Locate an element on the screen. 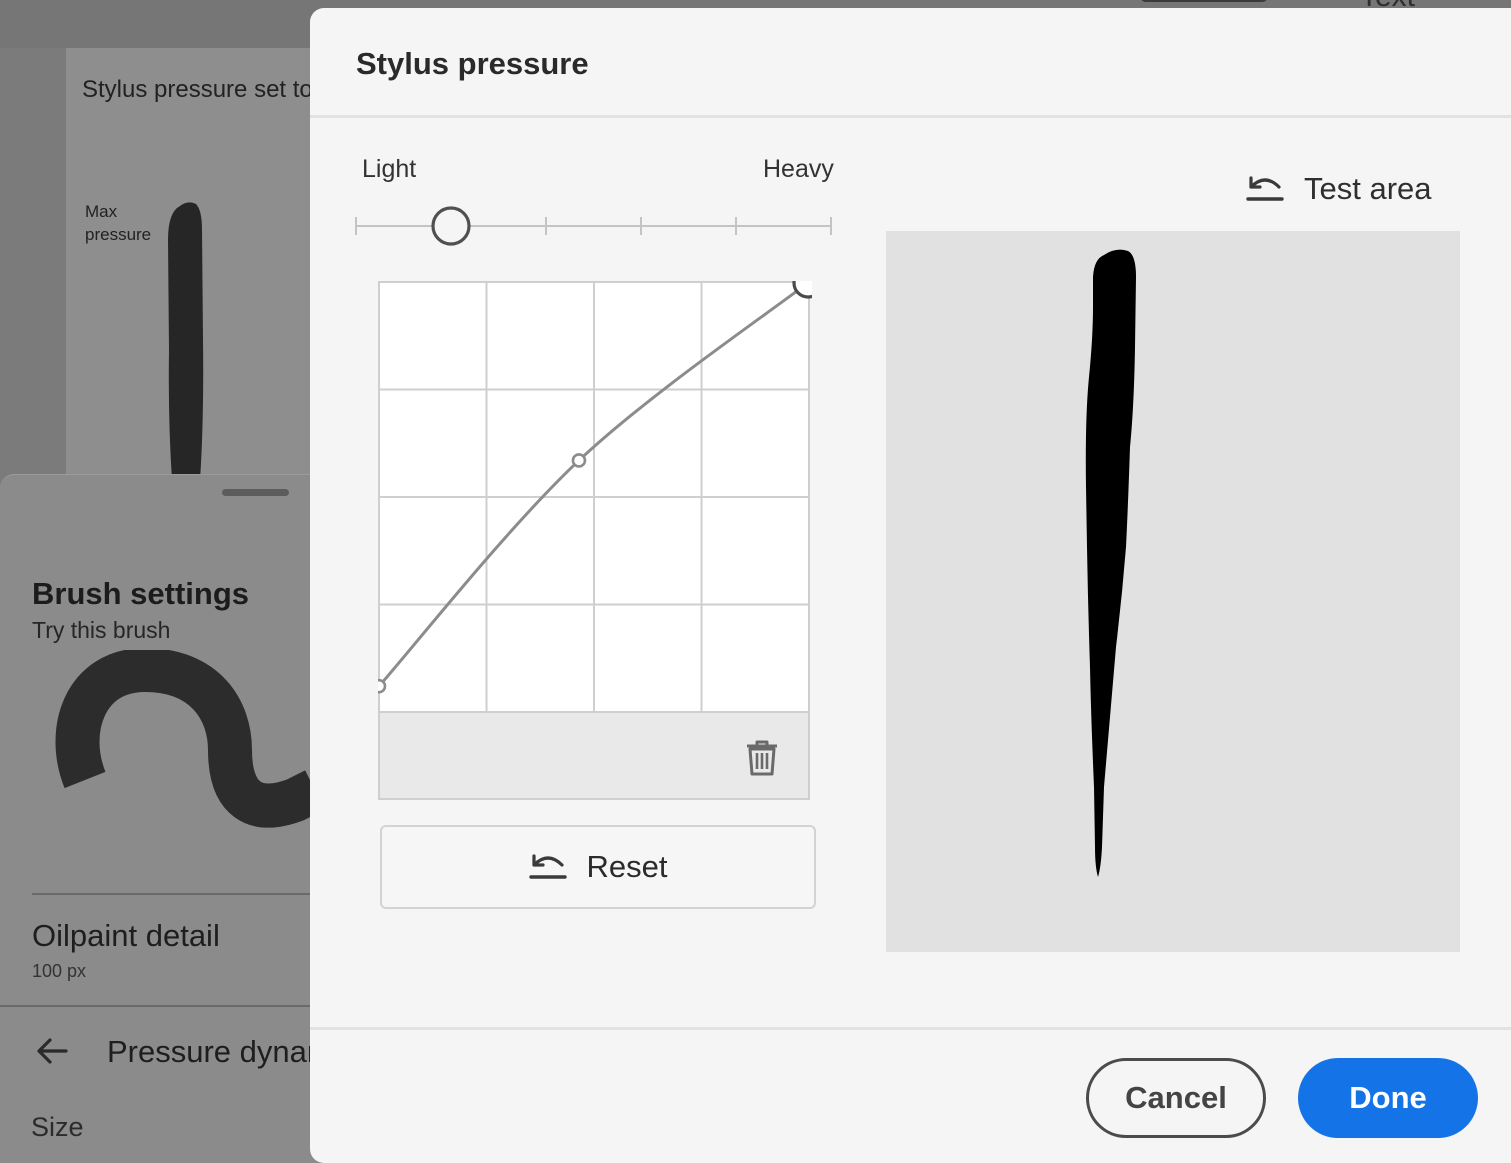  max-pressure-stroke is located at coordinates (186, 341).